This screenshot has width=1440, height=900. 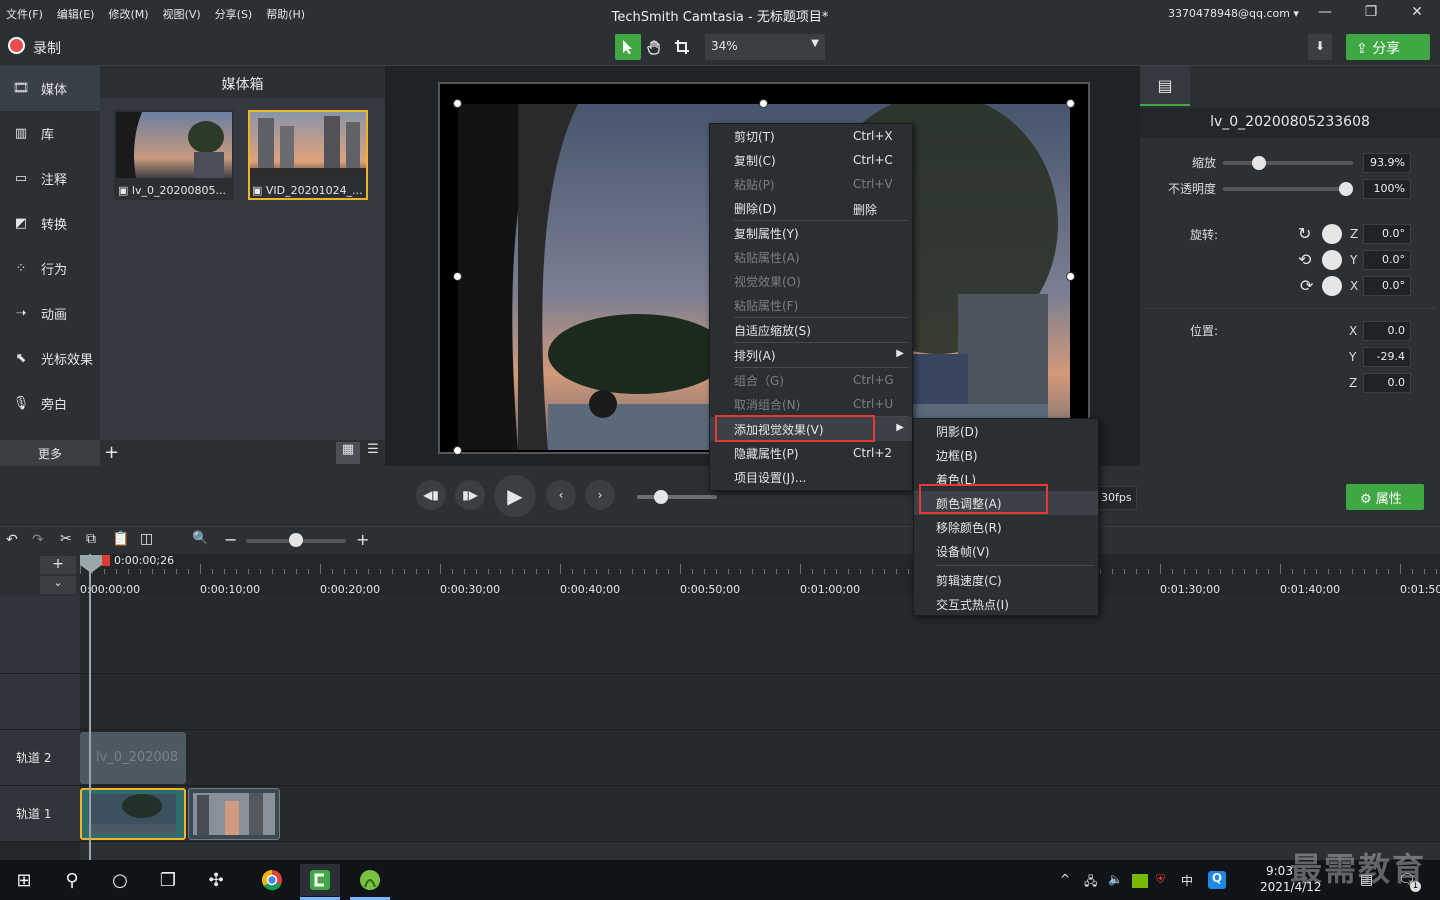 What do you see at coordinates (811, 160) in the screenshot?
I see `context-menu-item: 复制(C) Ctrl+C` at bounding box center [811, 160].